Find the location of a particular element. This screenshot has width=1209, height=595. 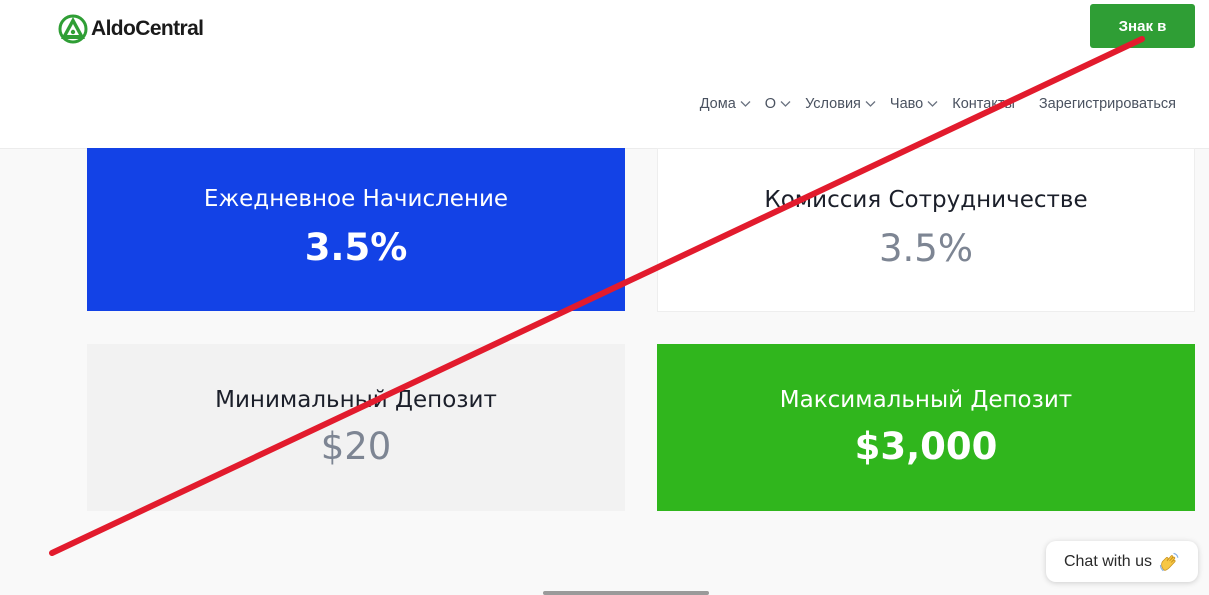

nav-item-label: Чаво is located at coordinates (906, 104).